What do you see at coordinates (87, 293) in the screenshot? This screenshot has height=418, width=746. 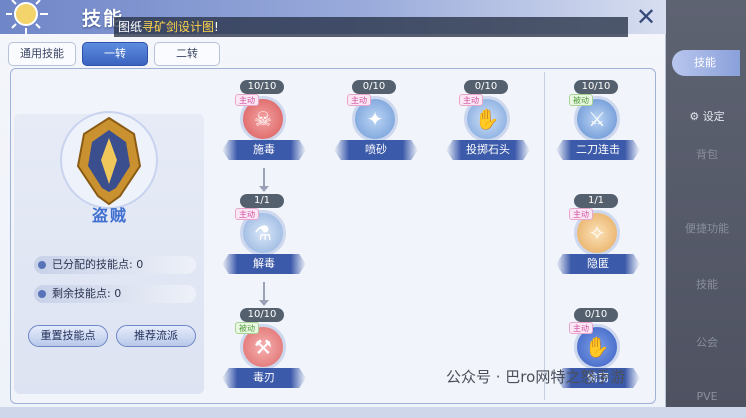 I see `remaining-points-label: 剩余技能点: 0` at bounding box center [87, 293].